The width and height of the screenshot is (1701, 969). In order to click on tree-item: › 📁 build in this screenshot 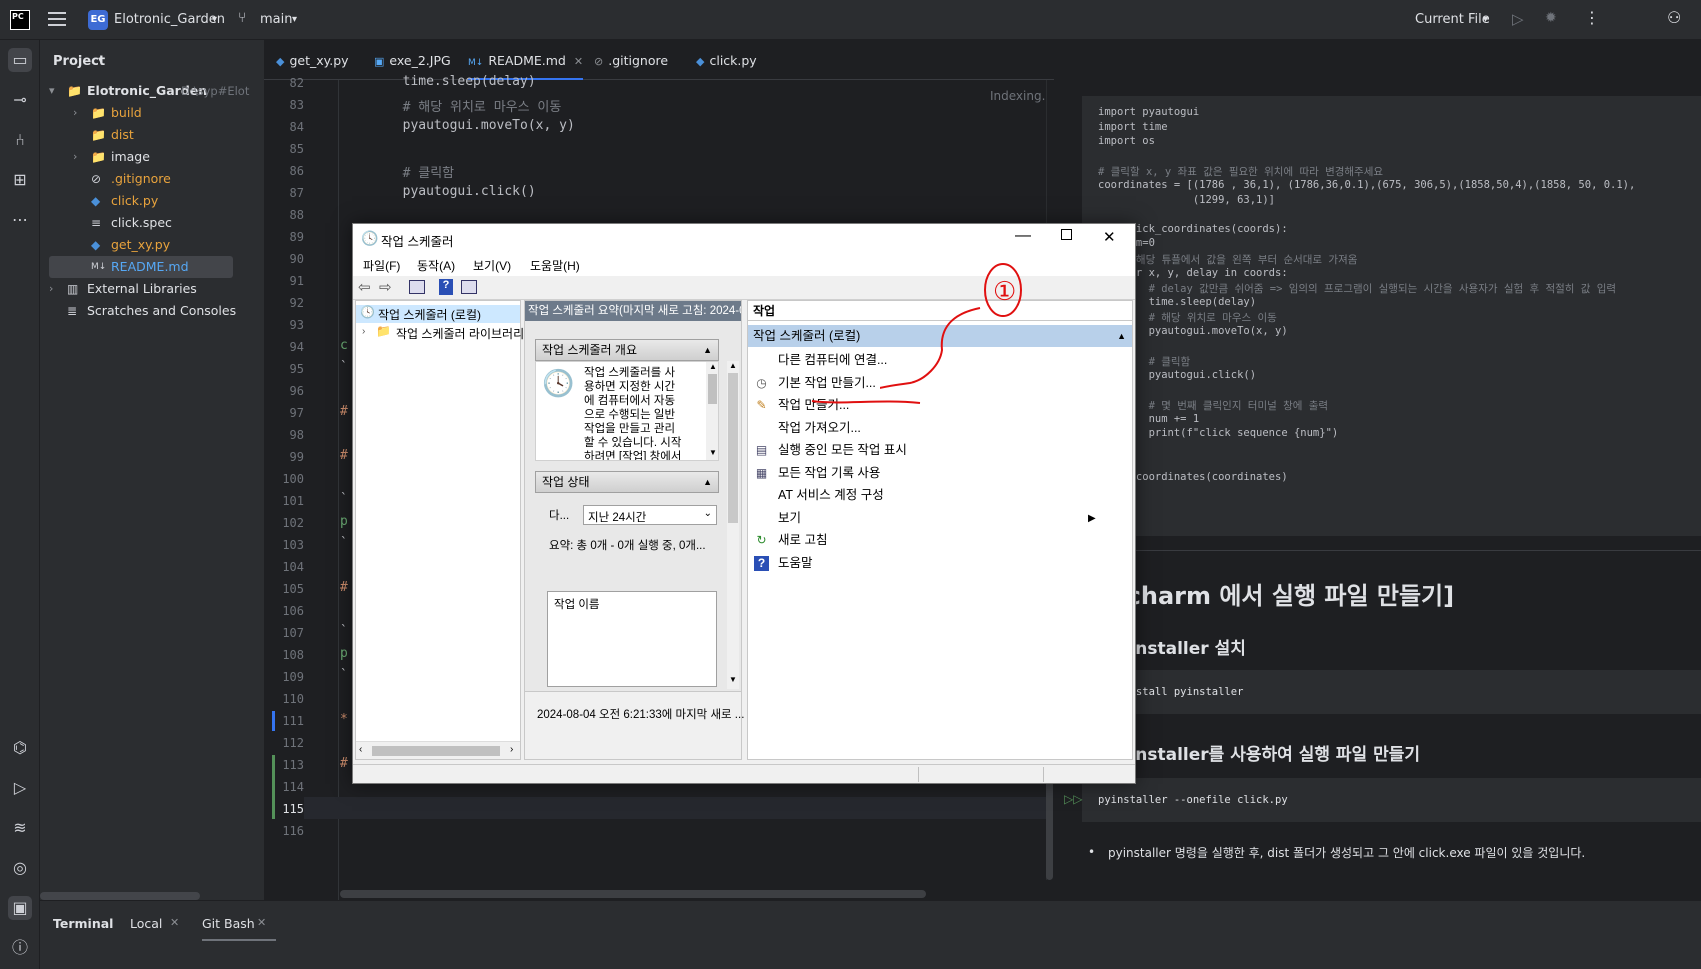, I will do `click(141, 113)`.